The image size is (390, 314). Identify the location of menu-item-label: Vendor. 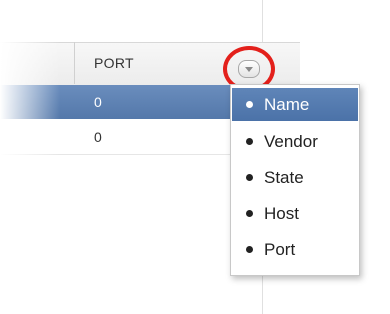
(291, 141).